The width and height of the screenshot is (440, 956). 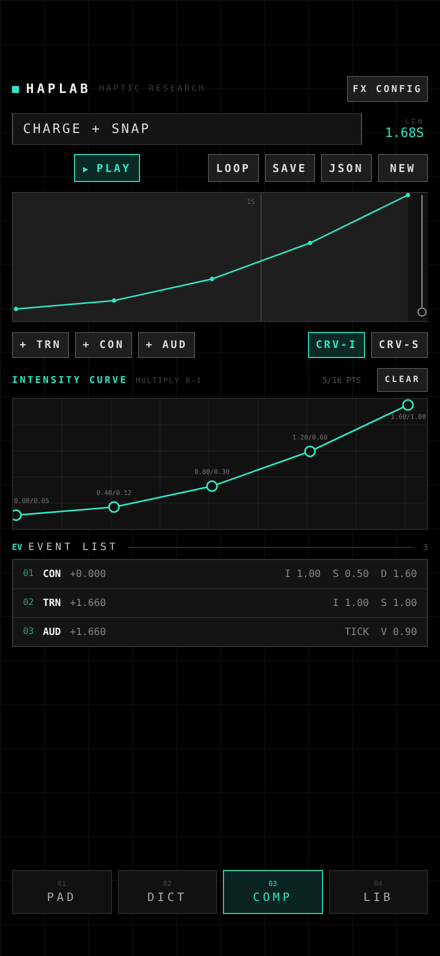 What do you see at coordinates (425, 547) in the screenshot?
I see `event-count: 3` at bounding box center [425, 547].